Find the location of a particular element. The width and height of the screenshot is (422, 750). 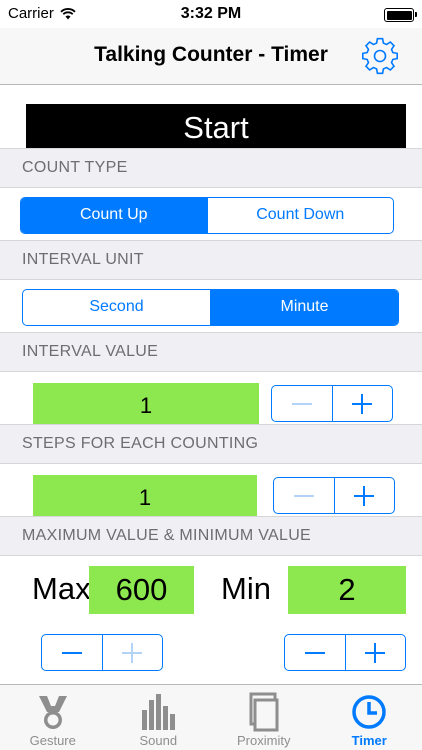

steps-header-label: STEPS FOR EACH COUNTING is located at coordinates (140, 443).